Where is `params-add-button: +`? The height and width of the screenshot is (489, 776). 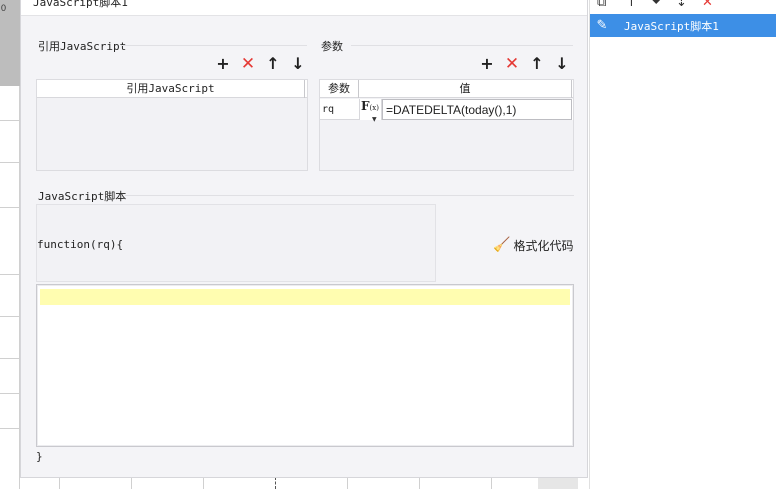
params-add-button: + is located at coordinates (487, 64).